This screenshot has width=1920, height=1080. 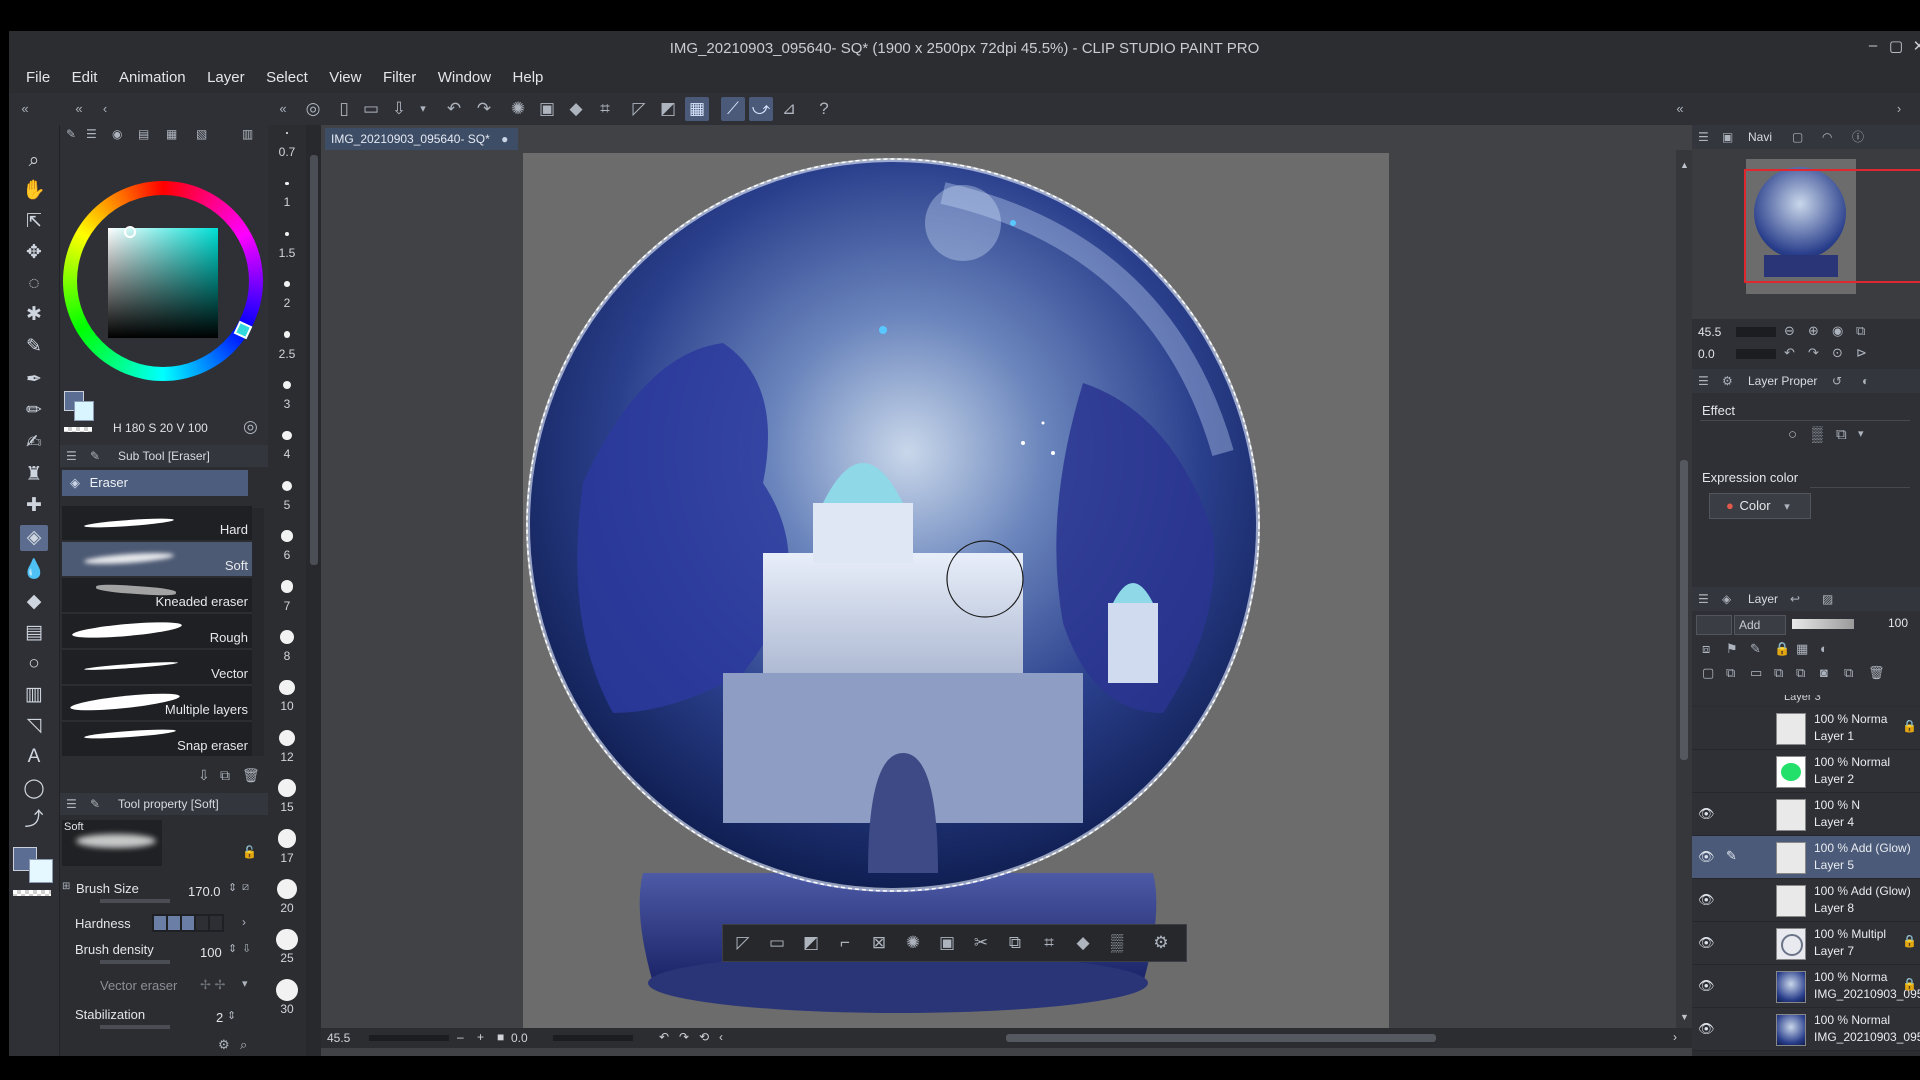 I want to click on navigator-rotation-slider, so click(x=1756, y=354).